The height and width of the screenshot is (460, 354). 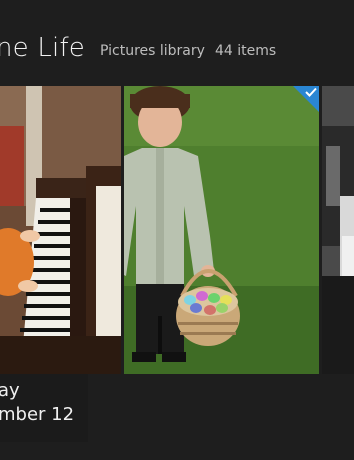 What do you see at coordinates (37, 414) in the screenshot?
I see `date-text: mber 12` at bounding box center [37, 414].